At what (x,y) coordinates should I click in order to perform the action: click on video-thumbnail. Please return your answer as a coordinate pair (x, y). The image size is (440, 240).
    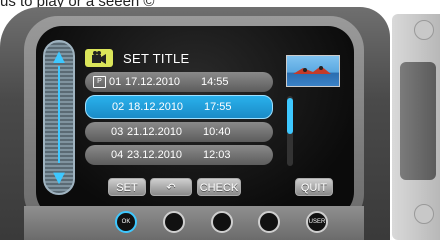
    Looking at the image, I should click on (313, 71).